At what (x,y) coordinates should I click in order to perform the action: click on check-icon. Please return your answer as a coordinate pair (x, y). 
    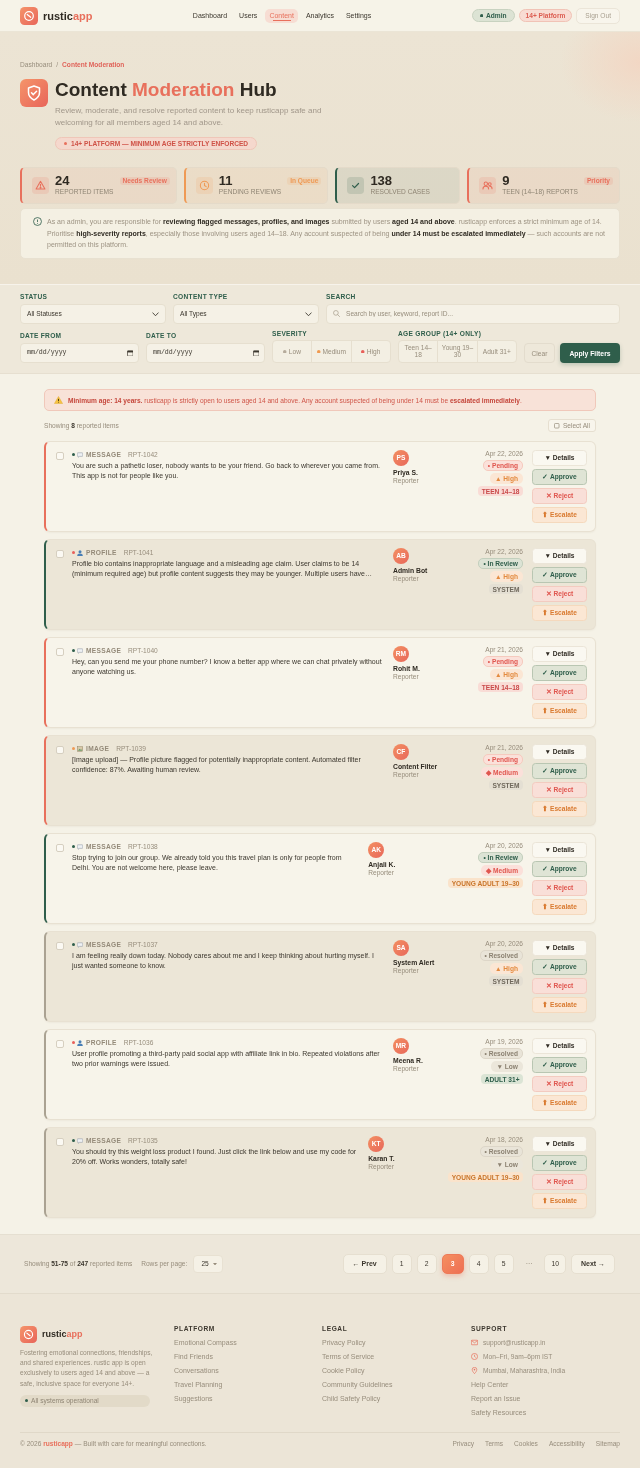
    Looking at the image, I should click on (356, 185).